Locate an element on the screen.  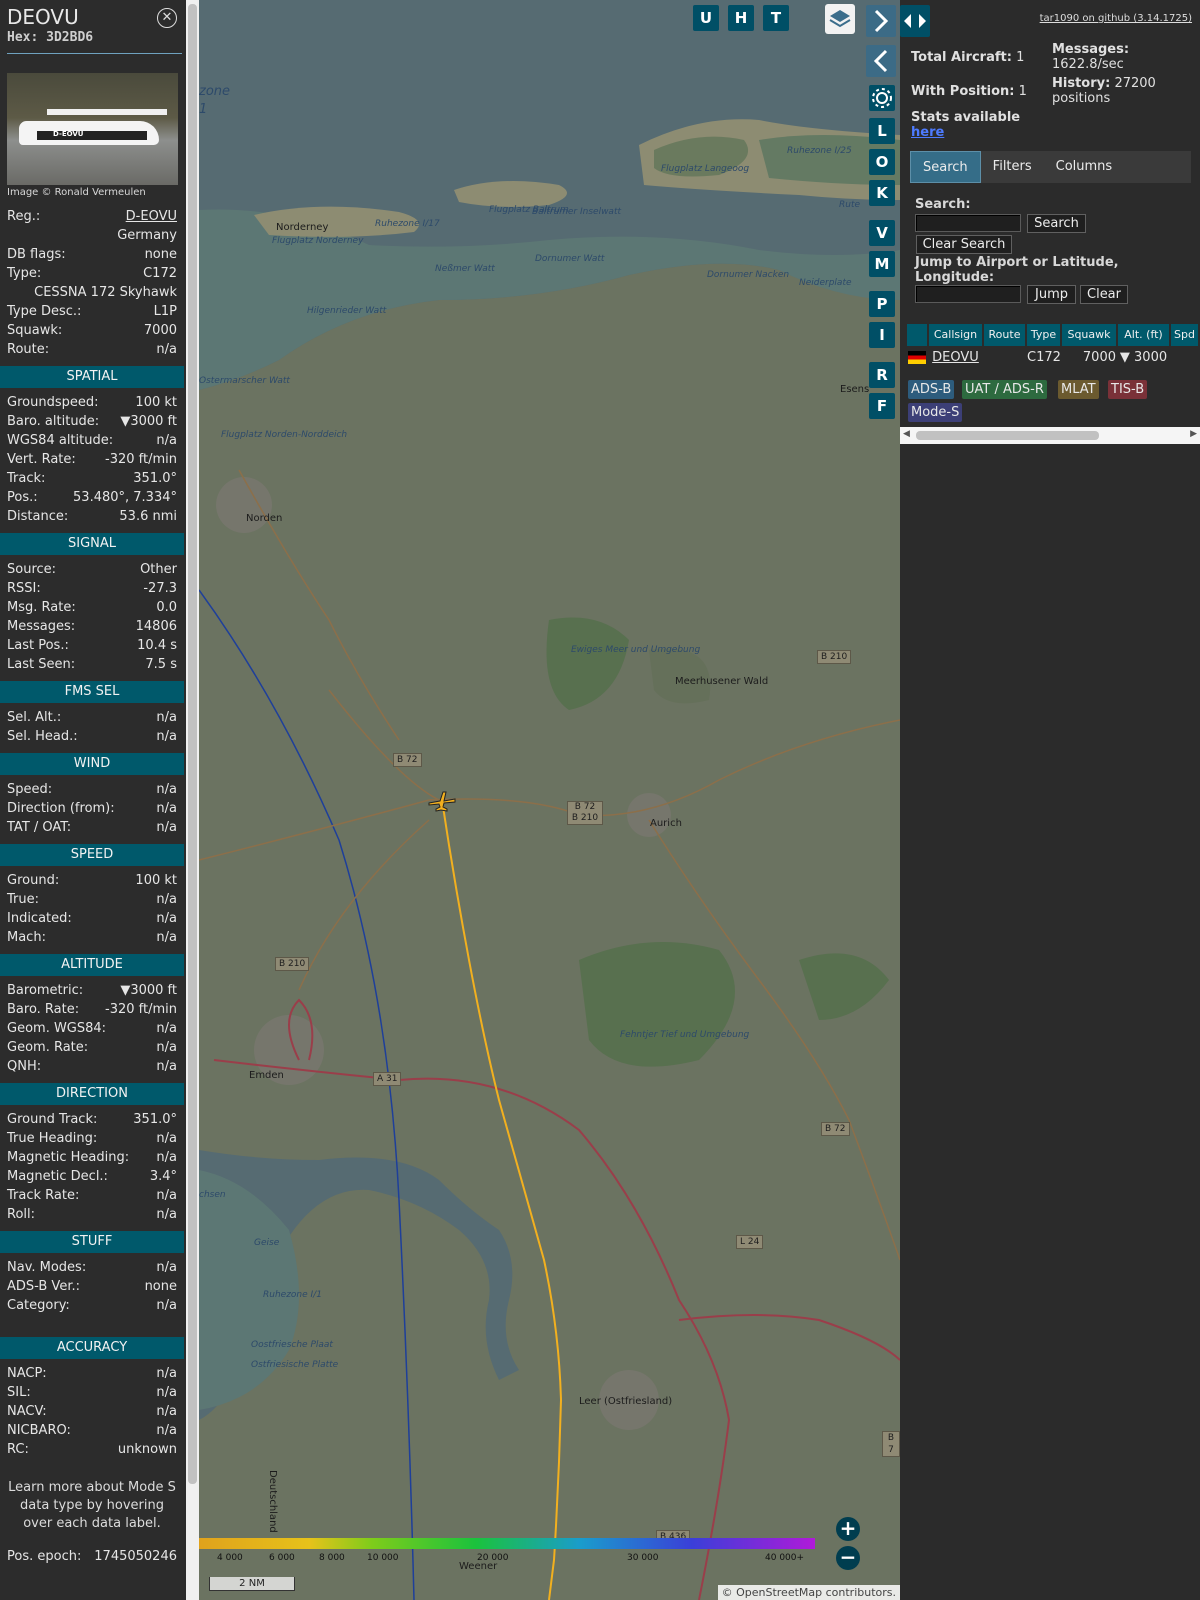
info-scrollbar is located at coordinates (192, 800).